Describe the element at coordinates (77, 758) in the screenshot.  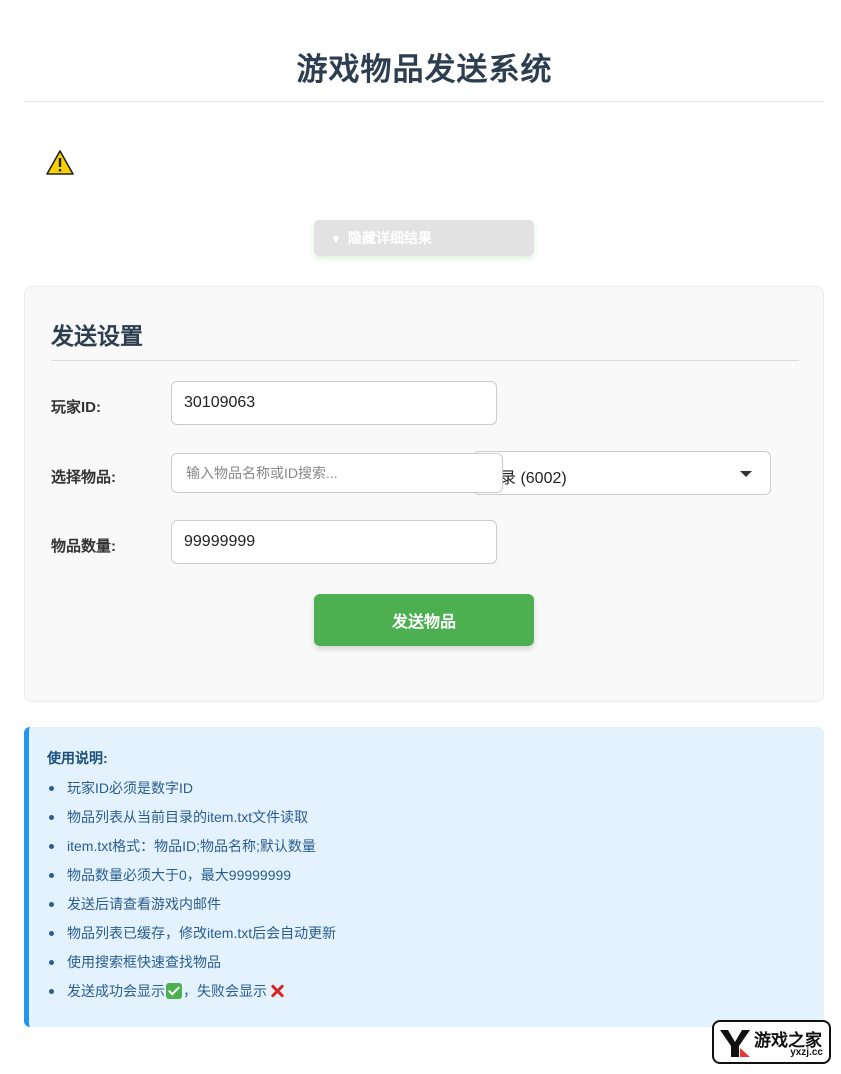
I see `instructions-title: 使用说明:` at that location.